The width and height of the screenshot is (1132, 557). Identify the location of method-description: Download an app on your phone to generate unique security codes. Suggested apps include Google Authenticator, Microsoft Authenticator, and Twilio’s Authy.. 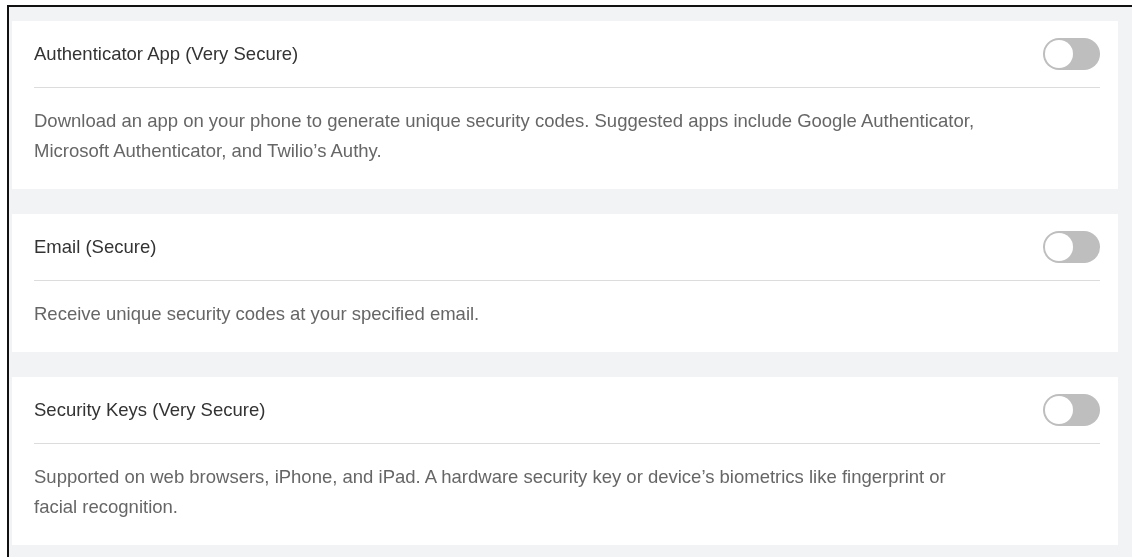
(505, 136).